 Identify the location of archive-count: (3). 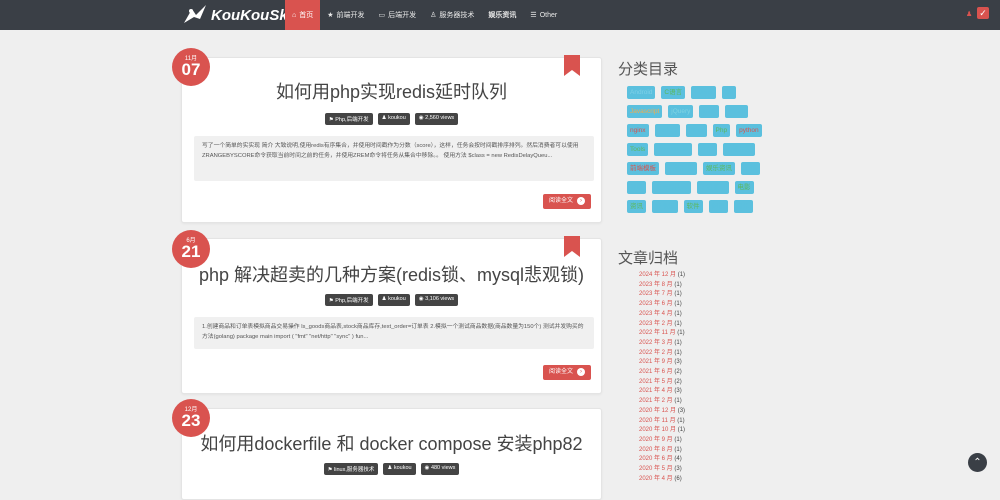
(678, 391).